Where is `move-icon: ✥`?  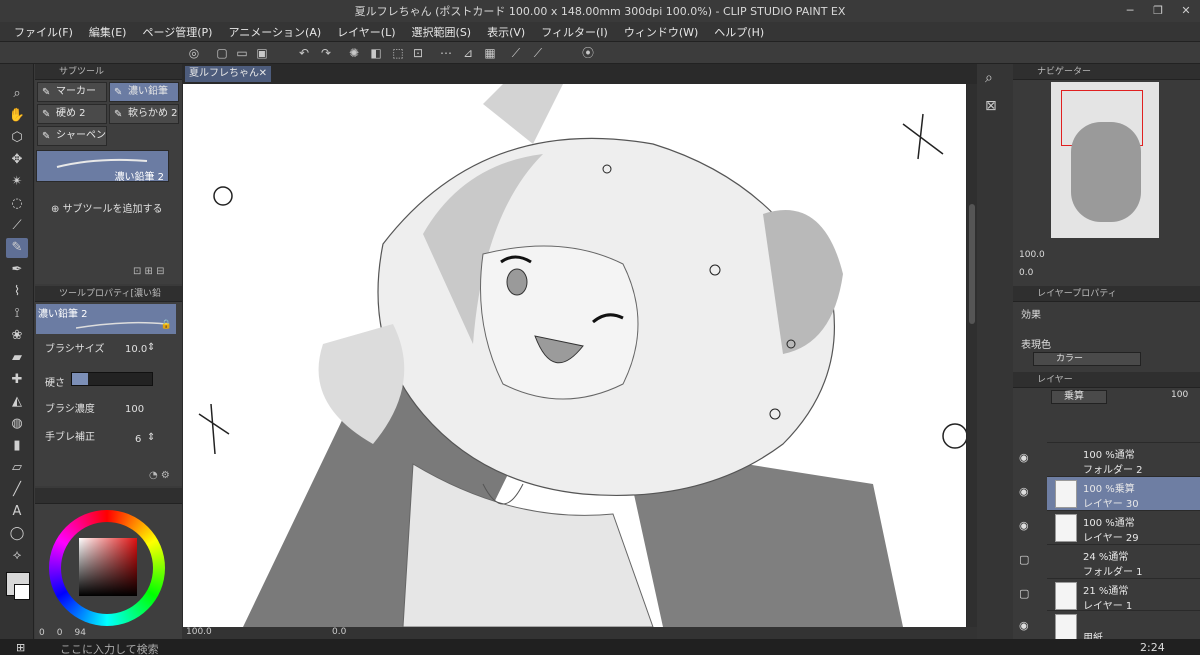
move-icon: ✥ is located at coordinates (17, 160).